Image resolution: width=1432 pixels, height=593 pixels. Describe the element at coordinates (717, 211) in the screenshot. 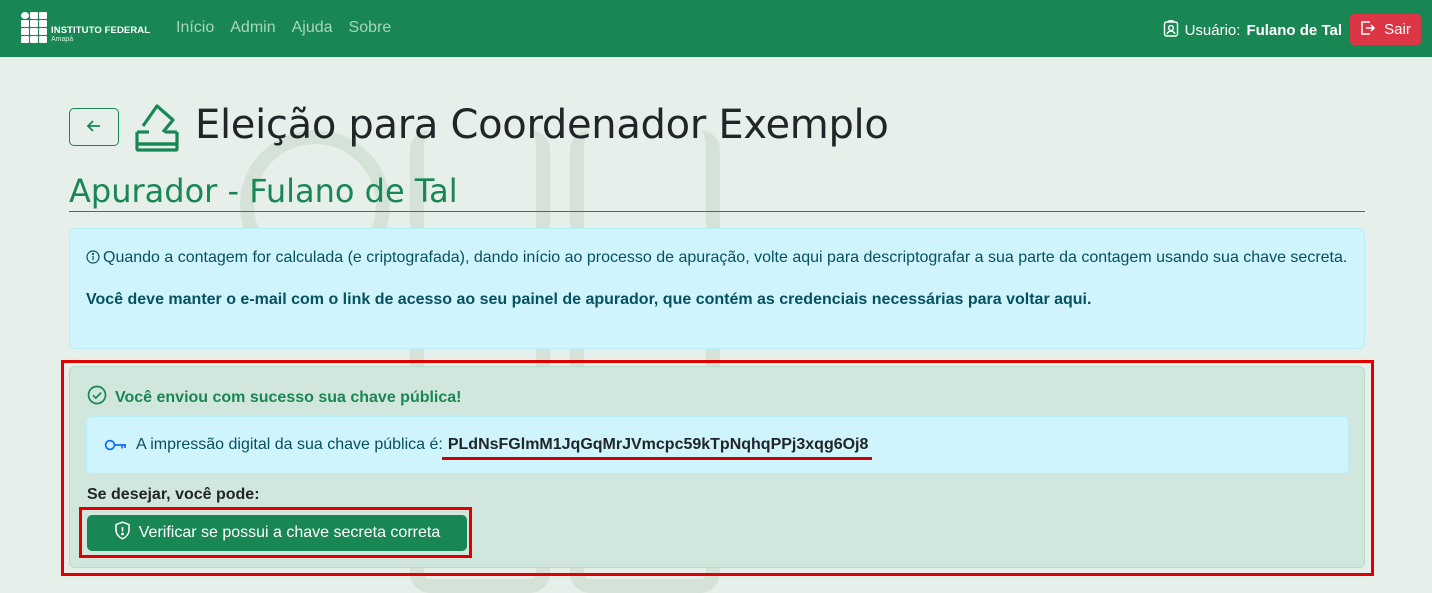

I see `divider` at that location.